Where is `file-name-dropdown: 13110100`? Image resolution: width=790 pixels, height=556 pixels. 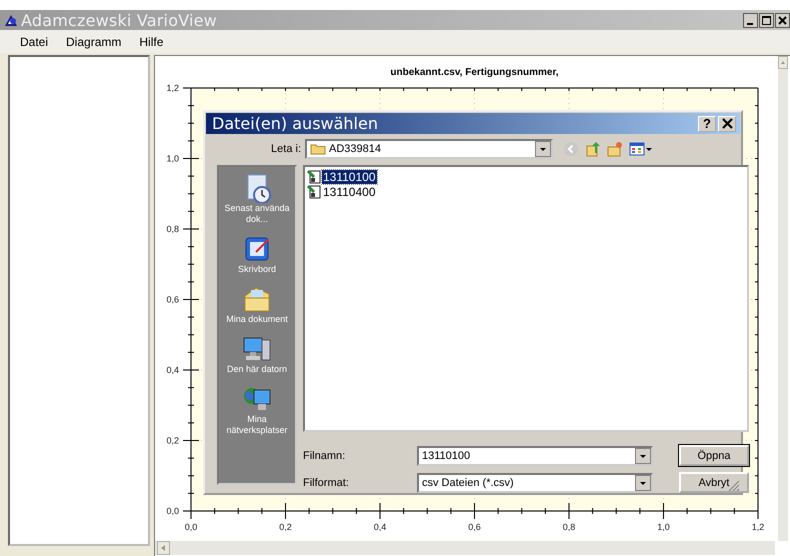 file-name-dropdown: 13110100 is located at coordinates (535, 456).